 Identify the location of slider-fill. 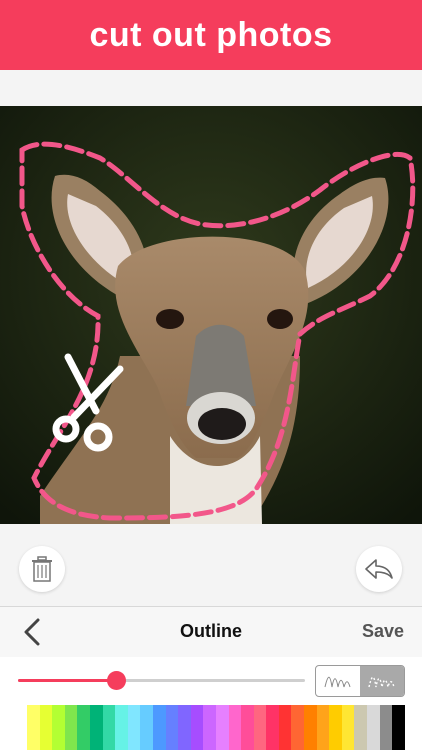
(67, 680).